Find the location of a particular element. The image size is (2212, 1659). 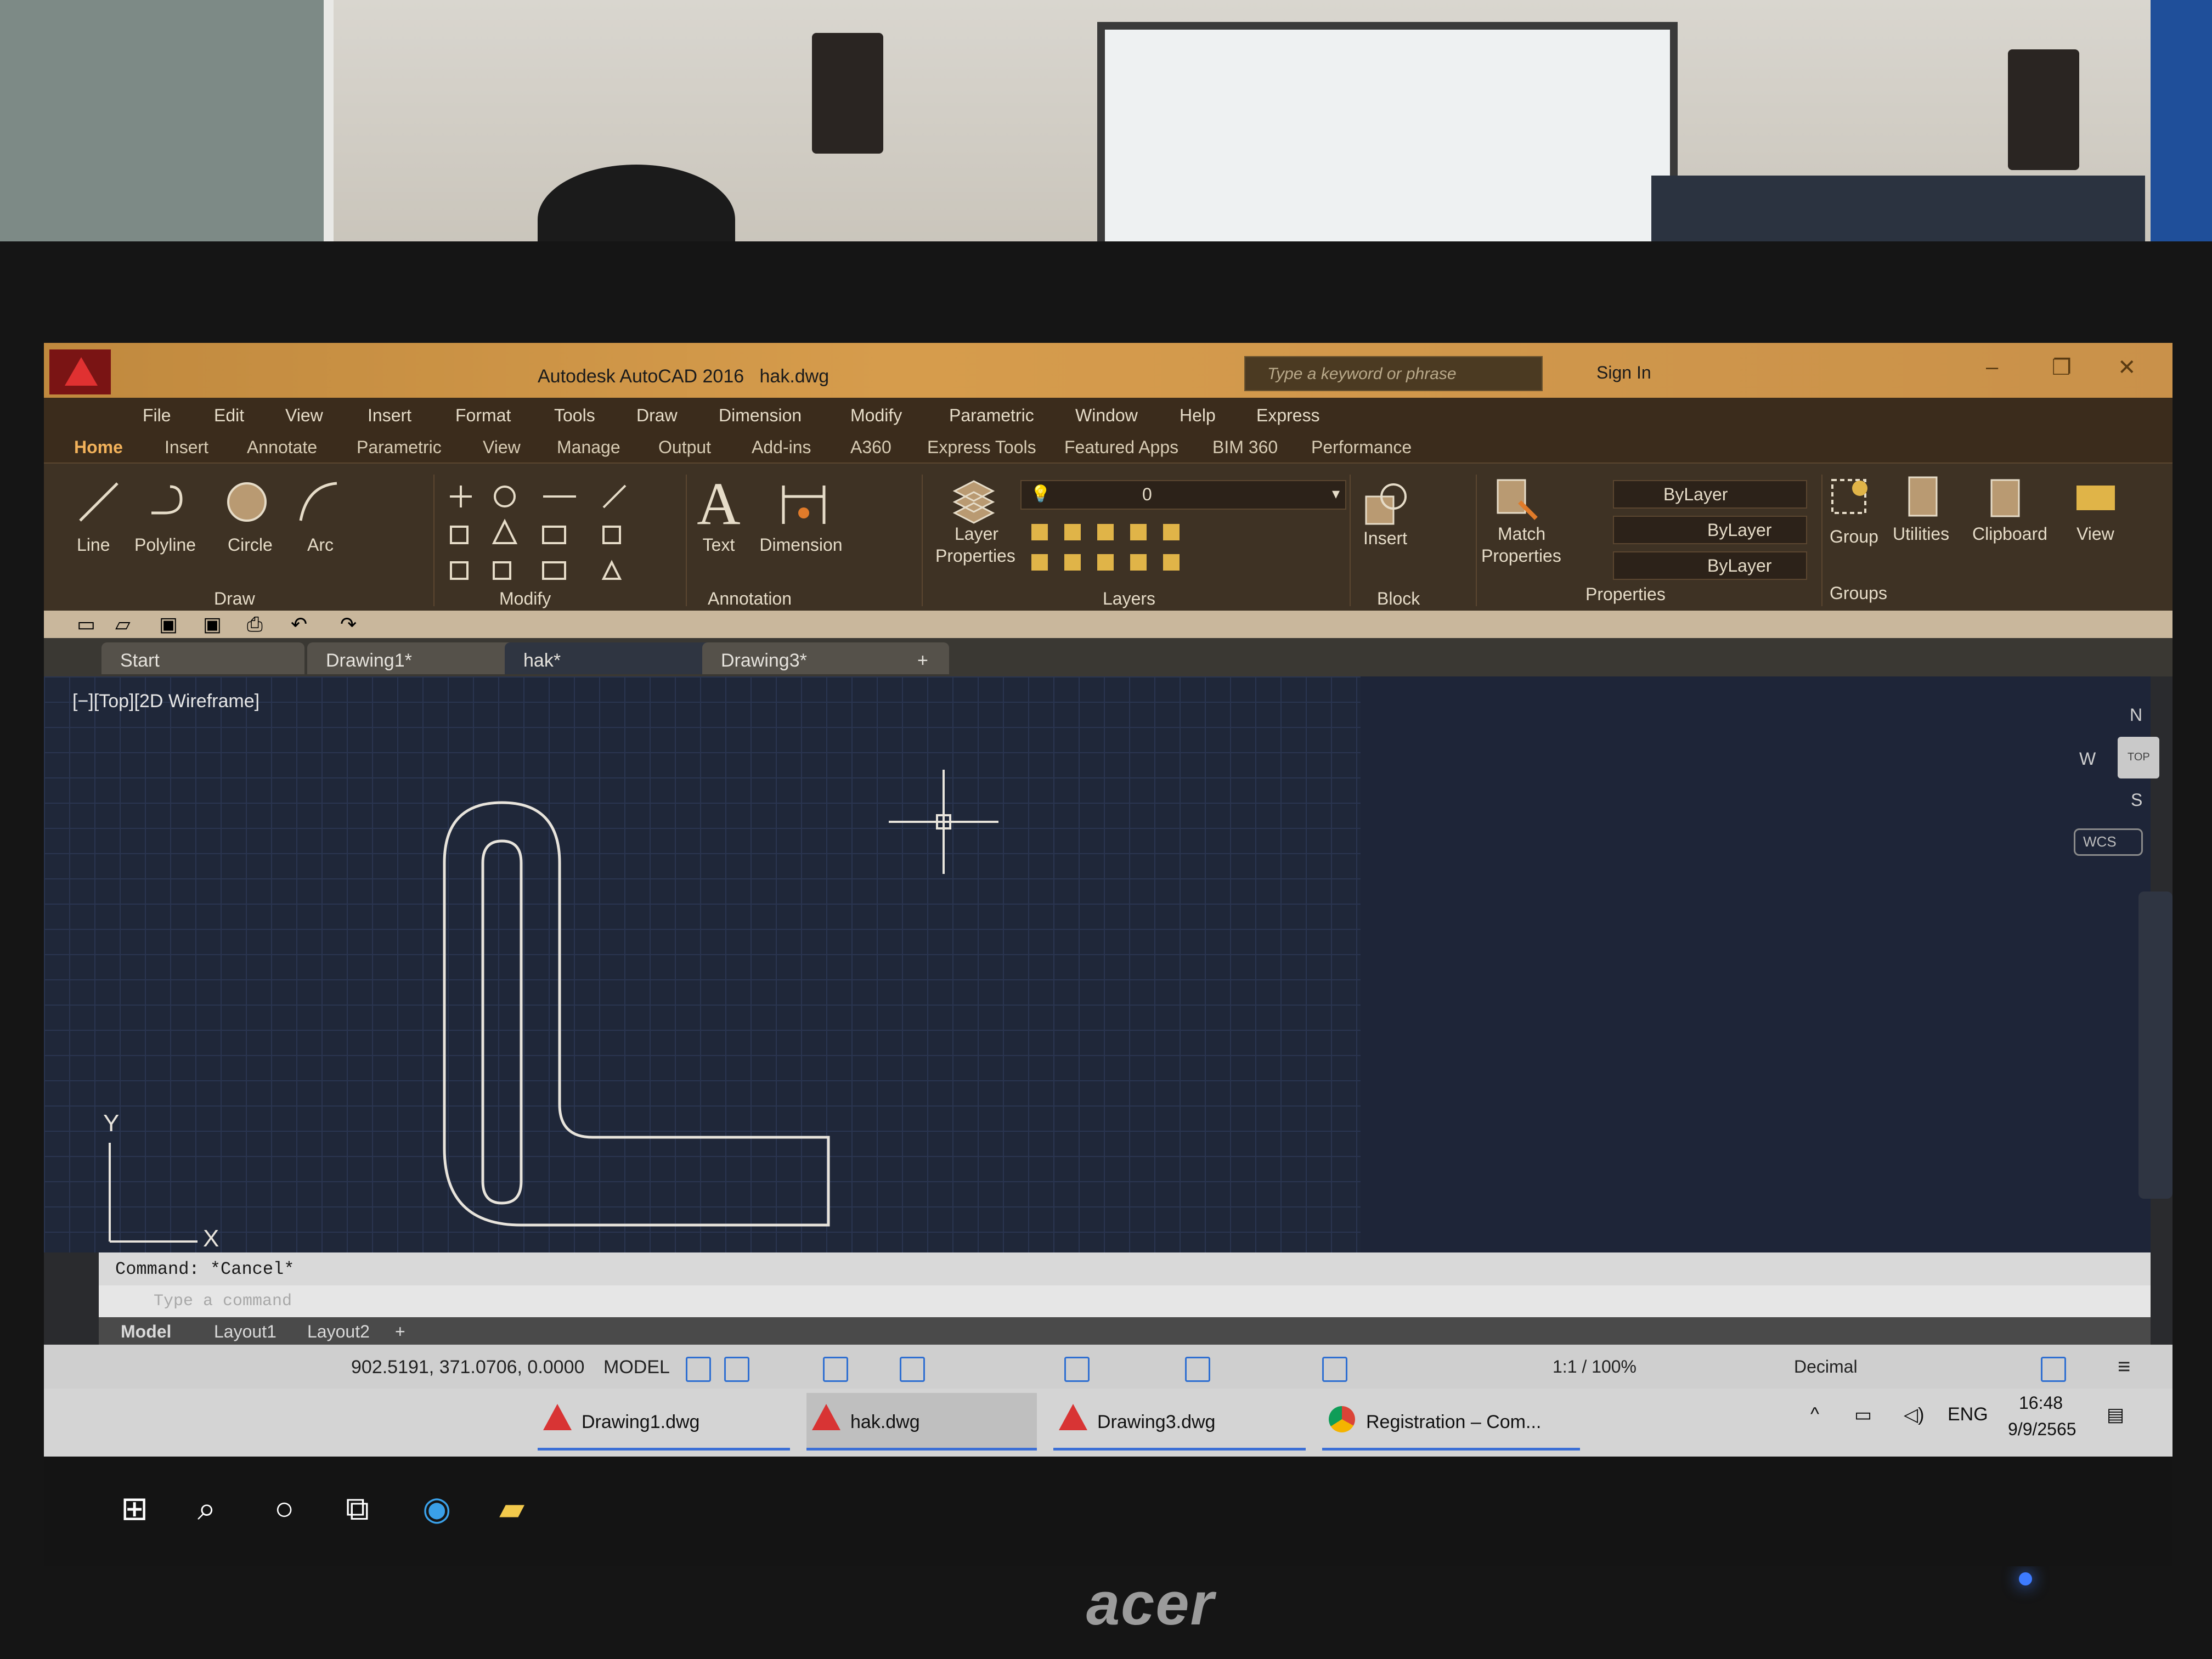

menu-window: Window is located at coordinates (1106, 416).